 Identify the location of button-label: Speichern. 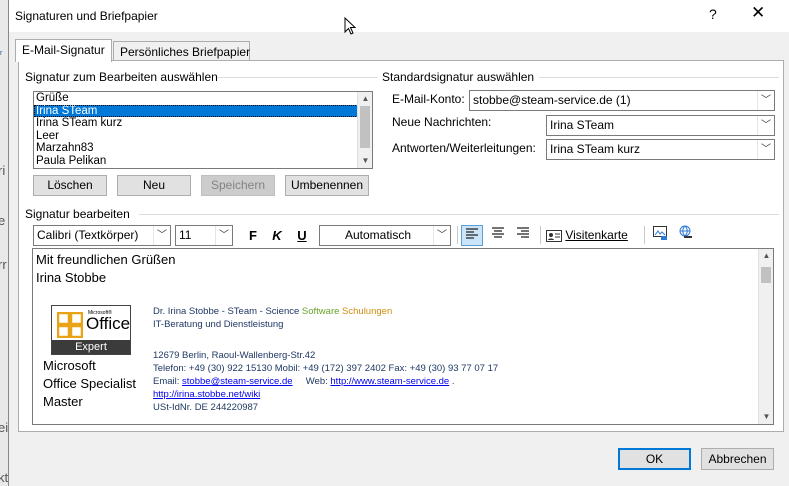
(238, 185).